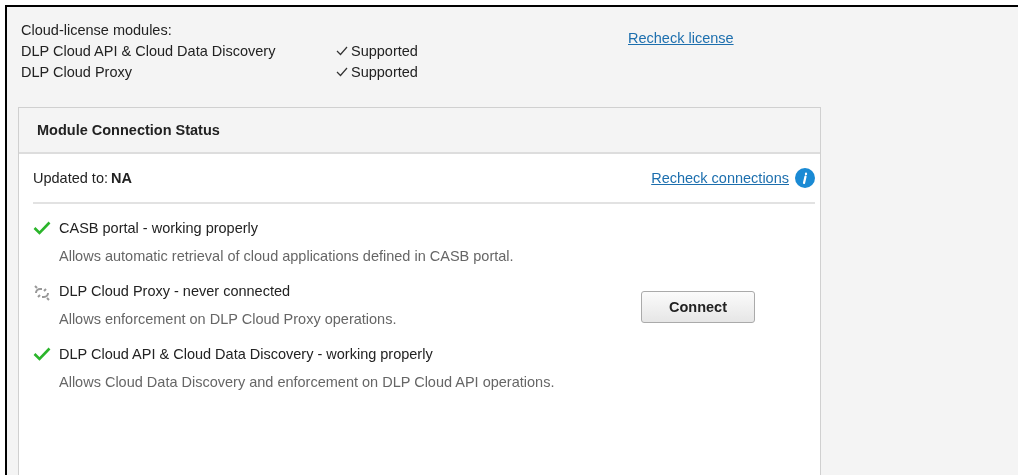 The height and width of the screenshot is (476, 1019). I want to click on connect-button: Connect, so click(698, 307).